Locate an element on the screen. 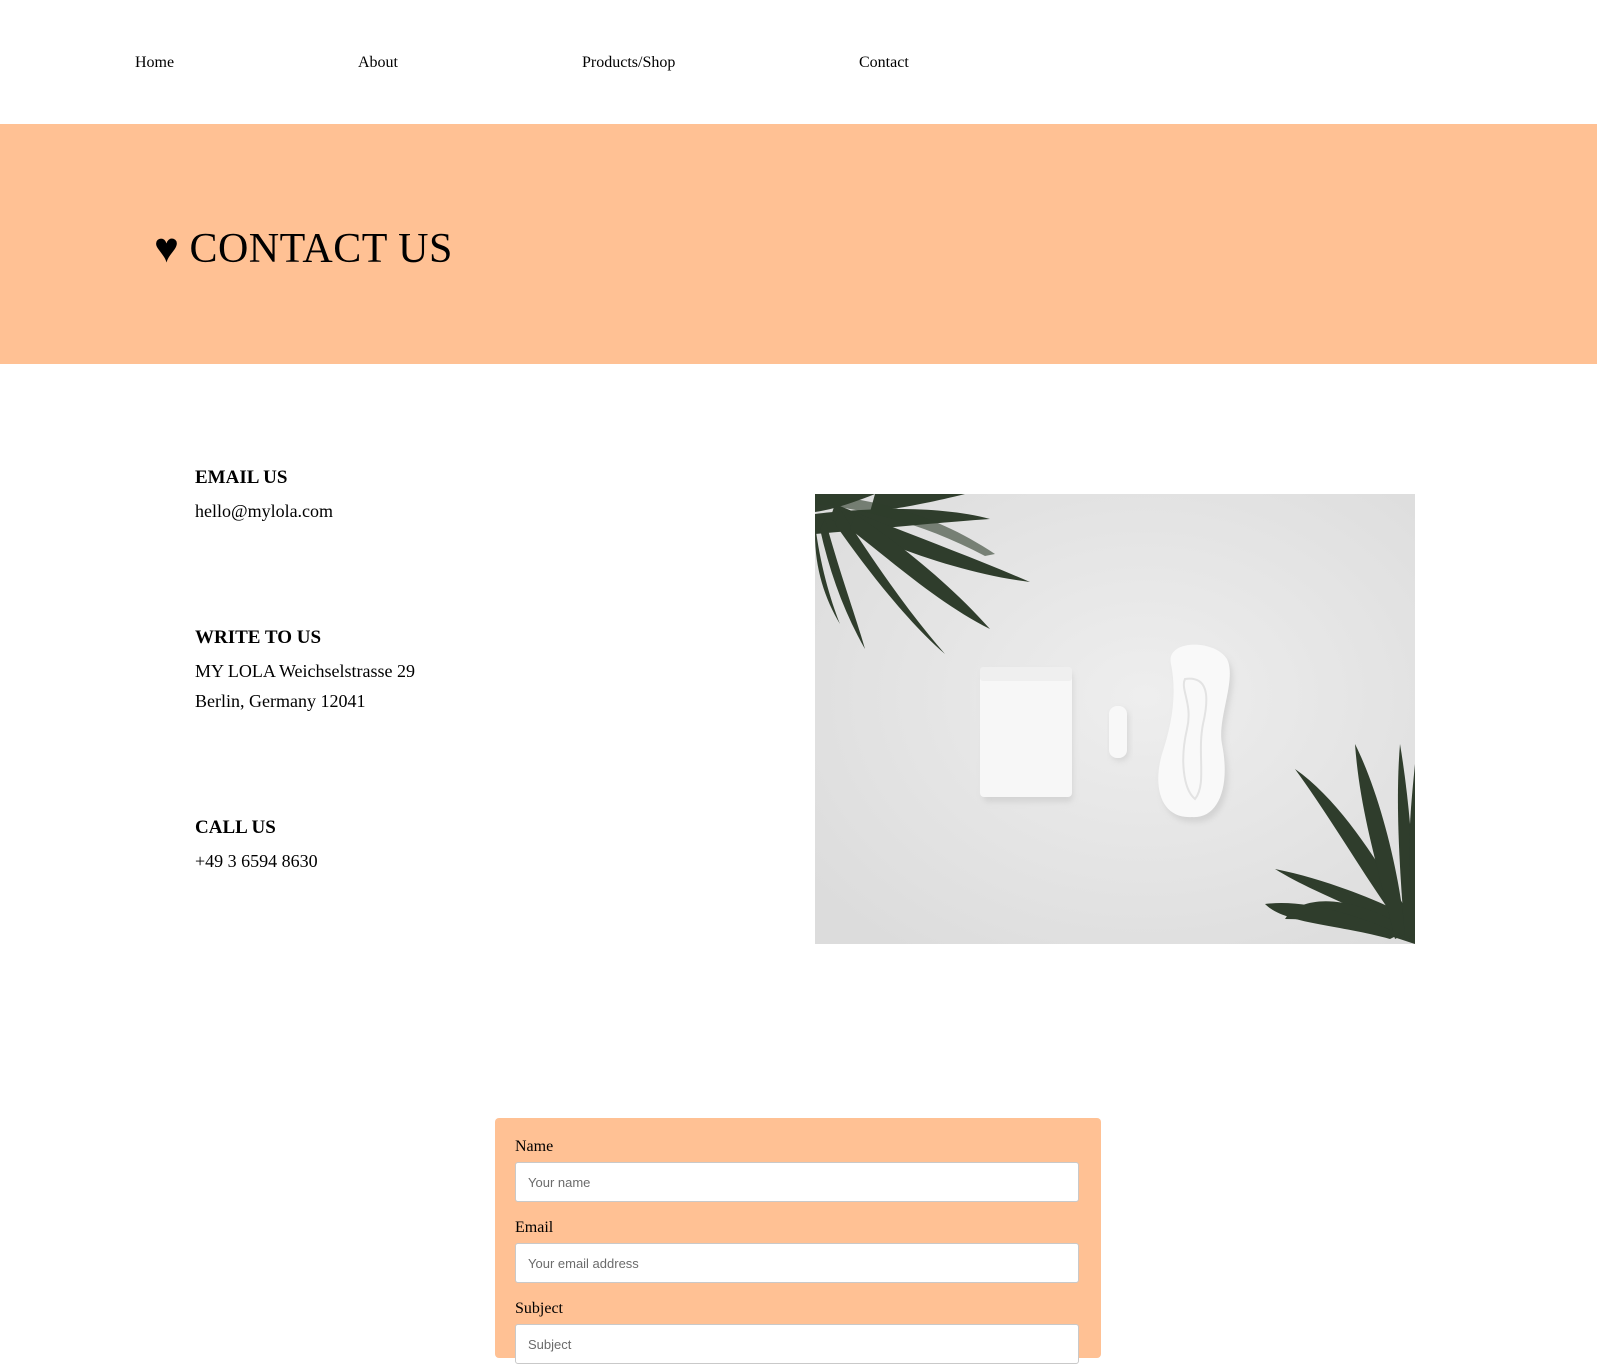  nav-link-contact: Contact is located at coordinates (884, 63).